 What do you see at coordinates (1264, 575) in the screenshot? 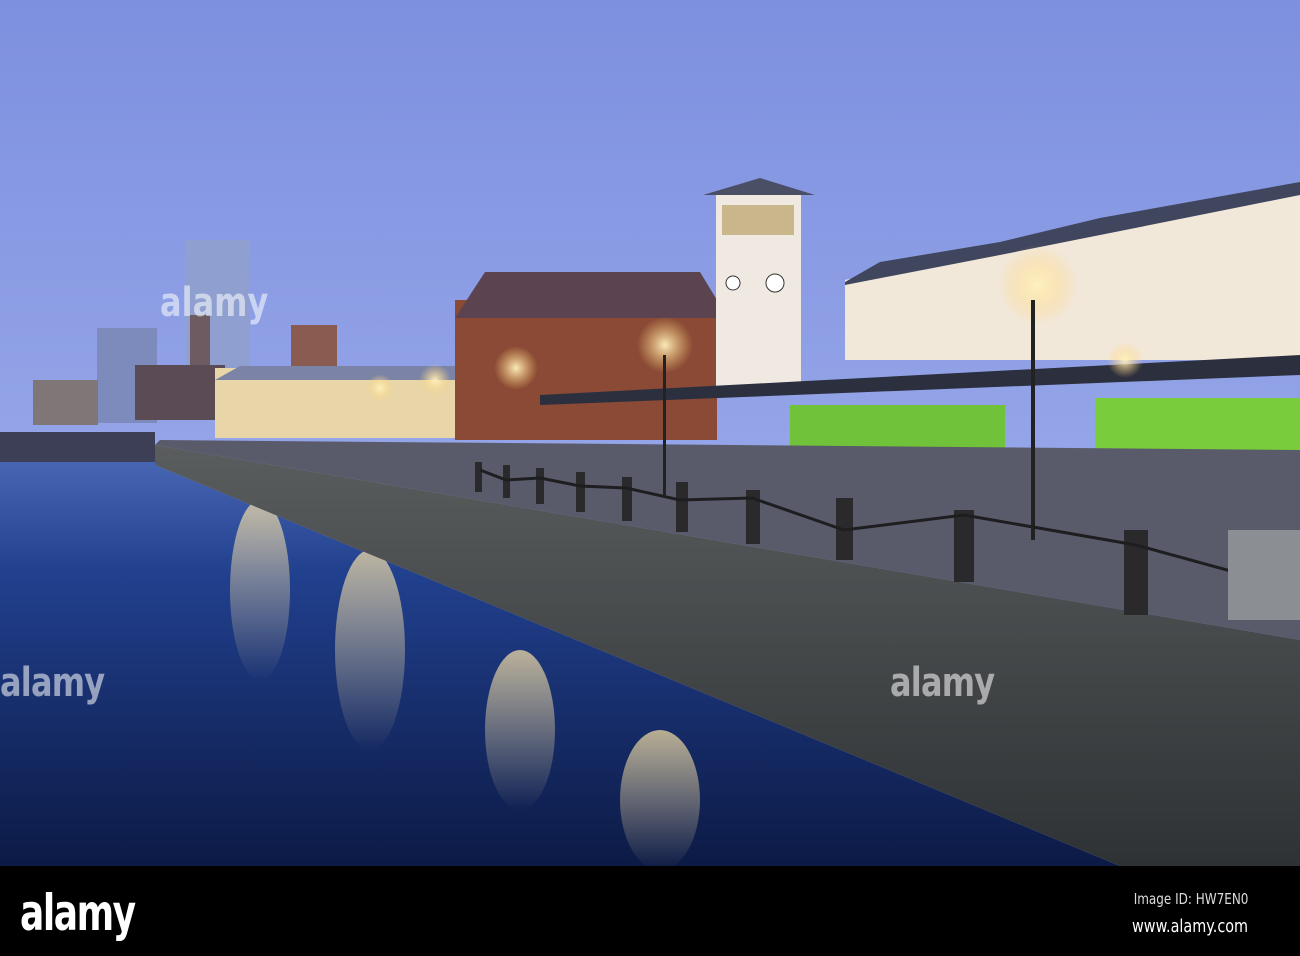
I see `utility-box` at bounding box center [1264, 575].